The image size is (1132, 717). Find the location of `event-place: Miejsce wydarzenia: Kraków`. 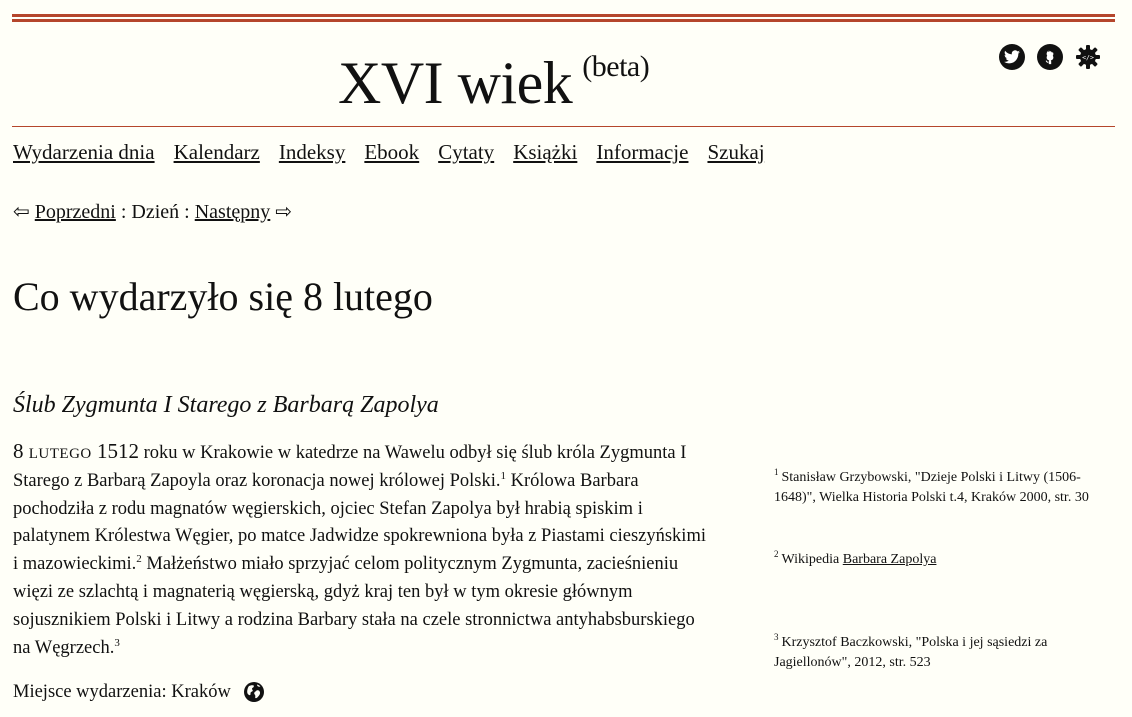

event-place: Miejsce wydarzenia: Kraków is located at coordinates (139, 692).